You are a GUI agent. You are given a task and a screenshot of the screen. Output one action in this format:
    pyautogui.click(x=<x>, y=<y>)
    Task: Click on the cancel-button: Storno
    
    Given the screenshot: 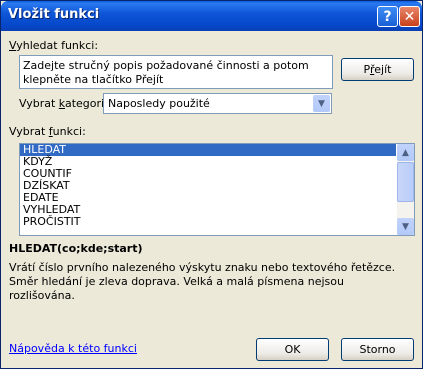 What is the action you would take?
    pyautogui.click(x=377, y=349)
    